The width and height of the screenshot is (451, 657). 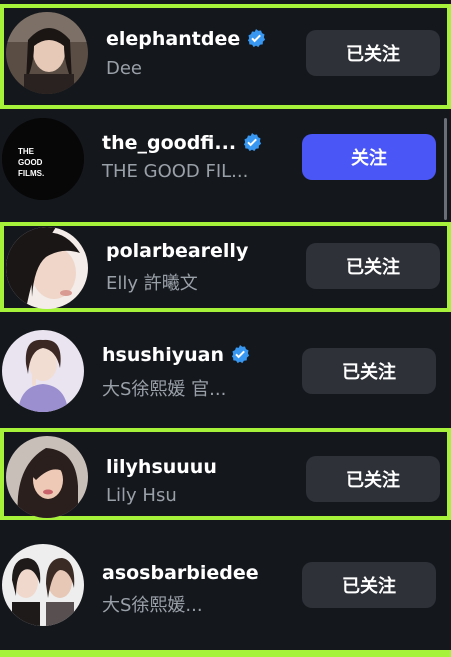 I want to click on highlight-border, so click(x=225, y=653).